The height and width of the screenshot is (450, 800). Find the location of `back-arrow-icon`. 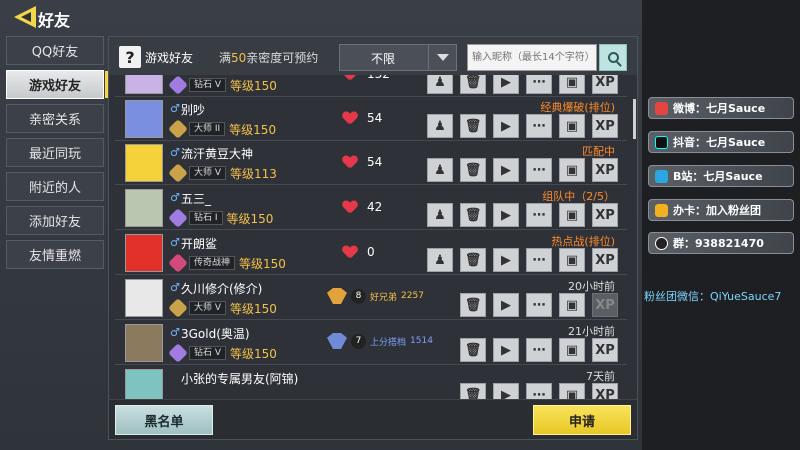

back-arrow-icon is located at coordinates (25, 17).